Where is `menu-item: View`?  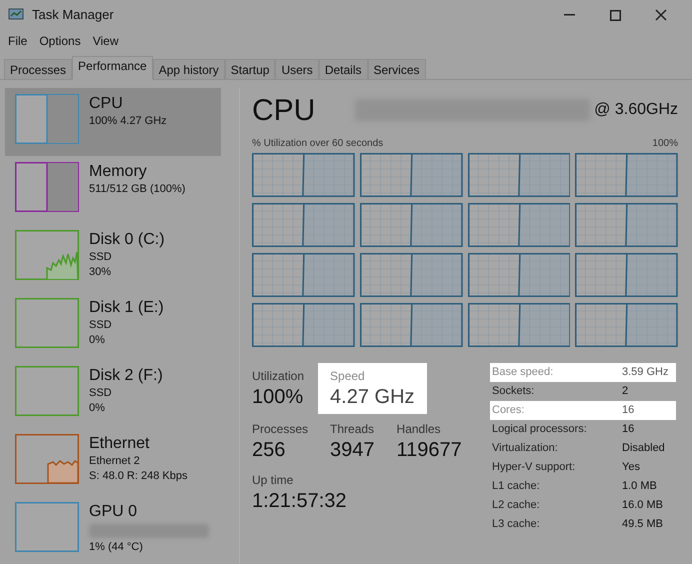 menu-item: View is located at coordinates (105, 41).